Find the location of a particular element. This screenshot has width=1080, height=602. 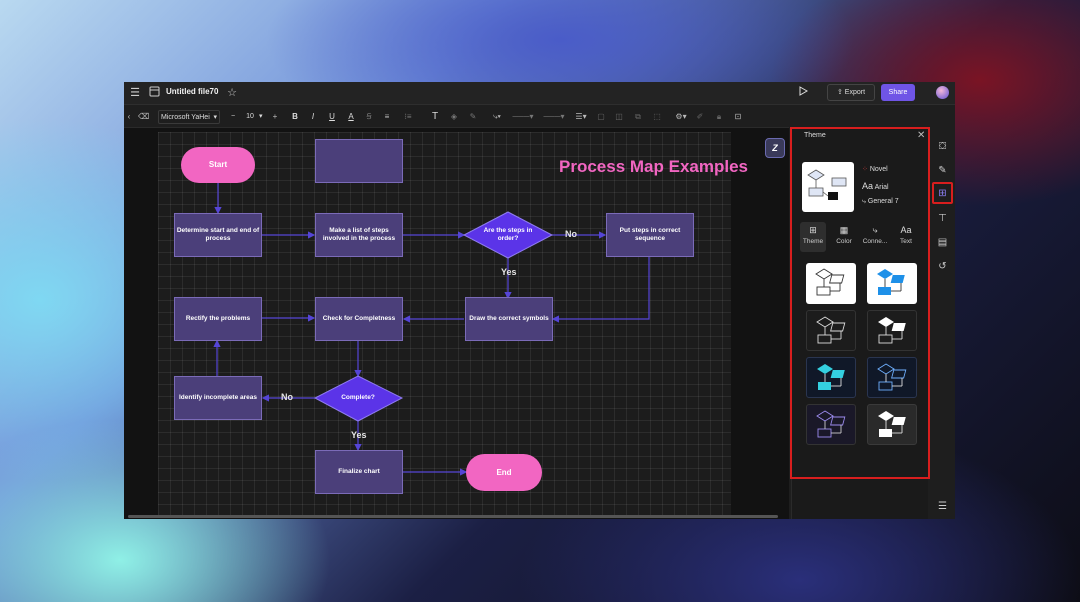

label-no-1: No is located at coordinates (571, 234).